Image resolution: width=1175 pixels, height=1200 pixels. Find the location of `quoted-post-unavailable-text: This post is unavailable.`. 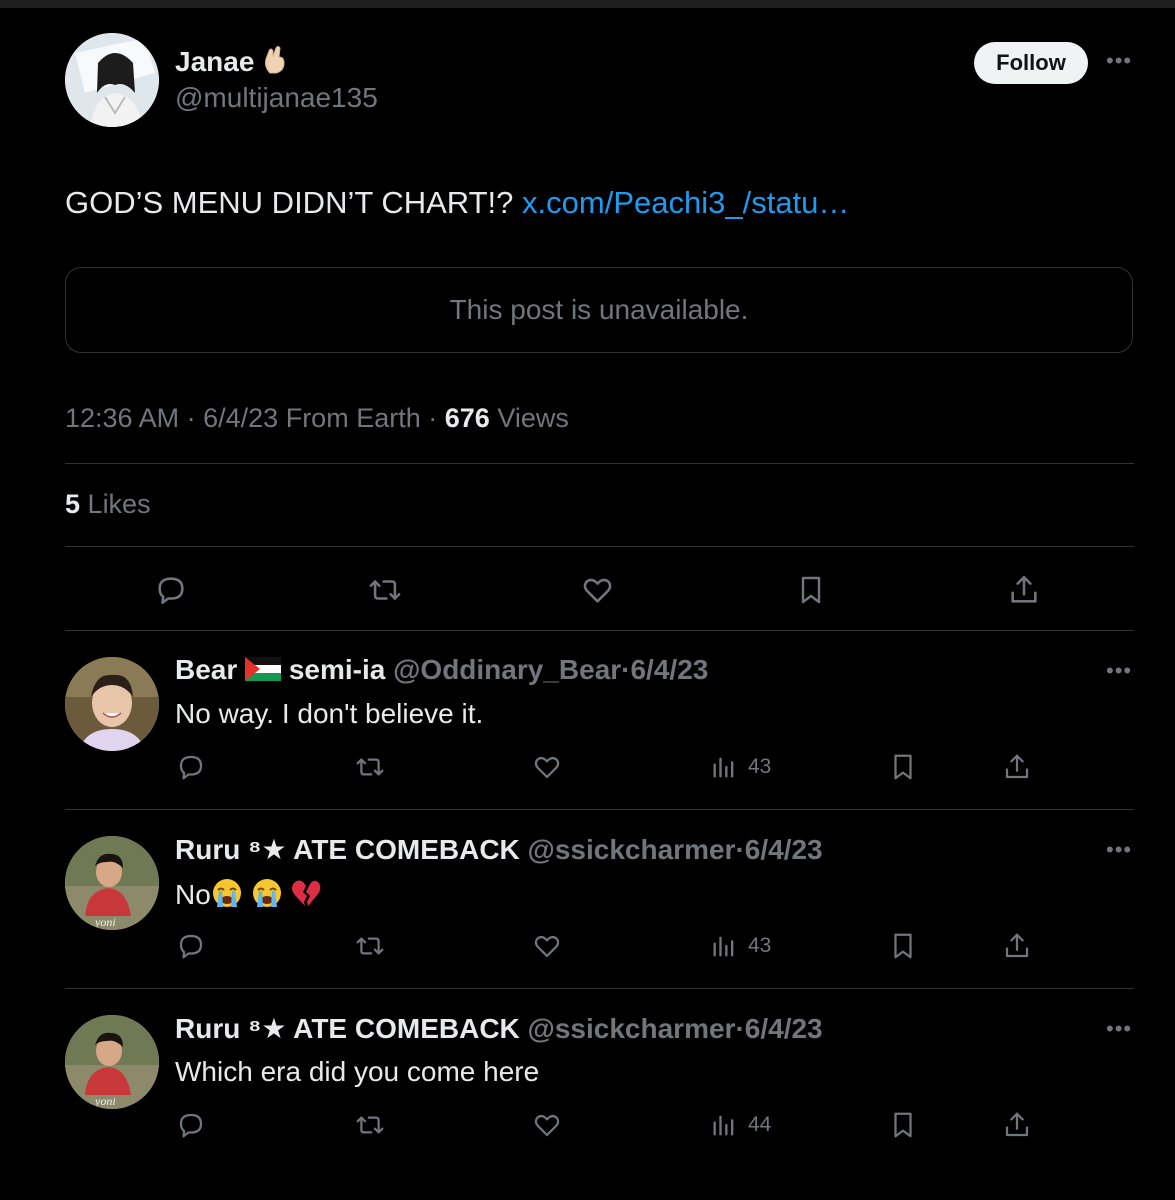

quoted-post-unavailable-text: This post is unavailable. is located at coordinates (599, 309).